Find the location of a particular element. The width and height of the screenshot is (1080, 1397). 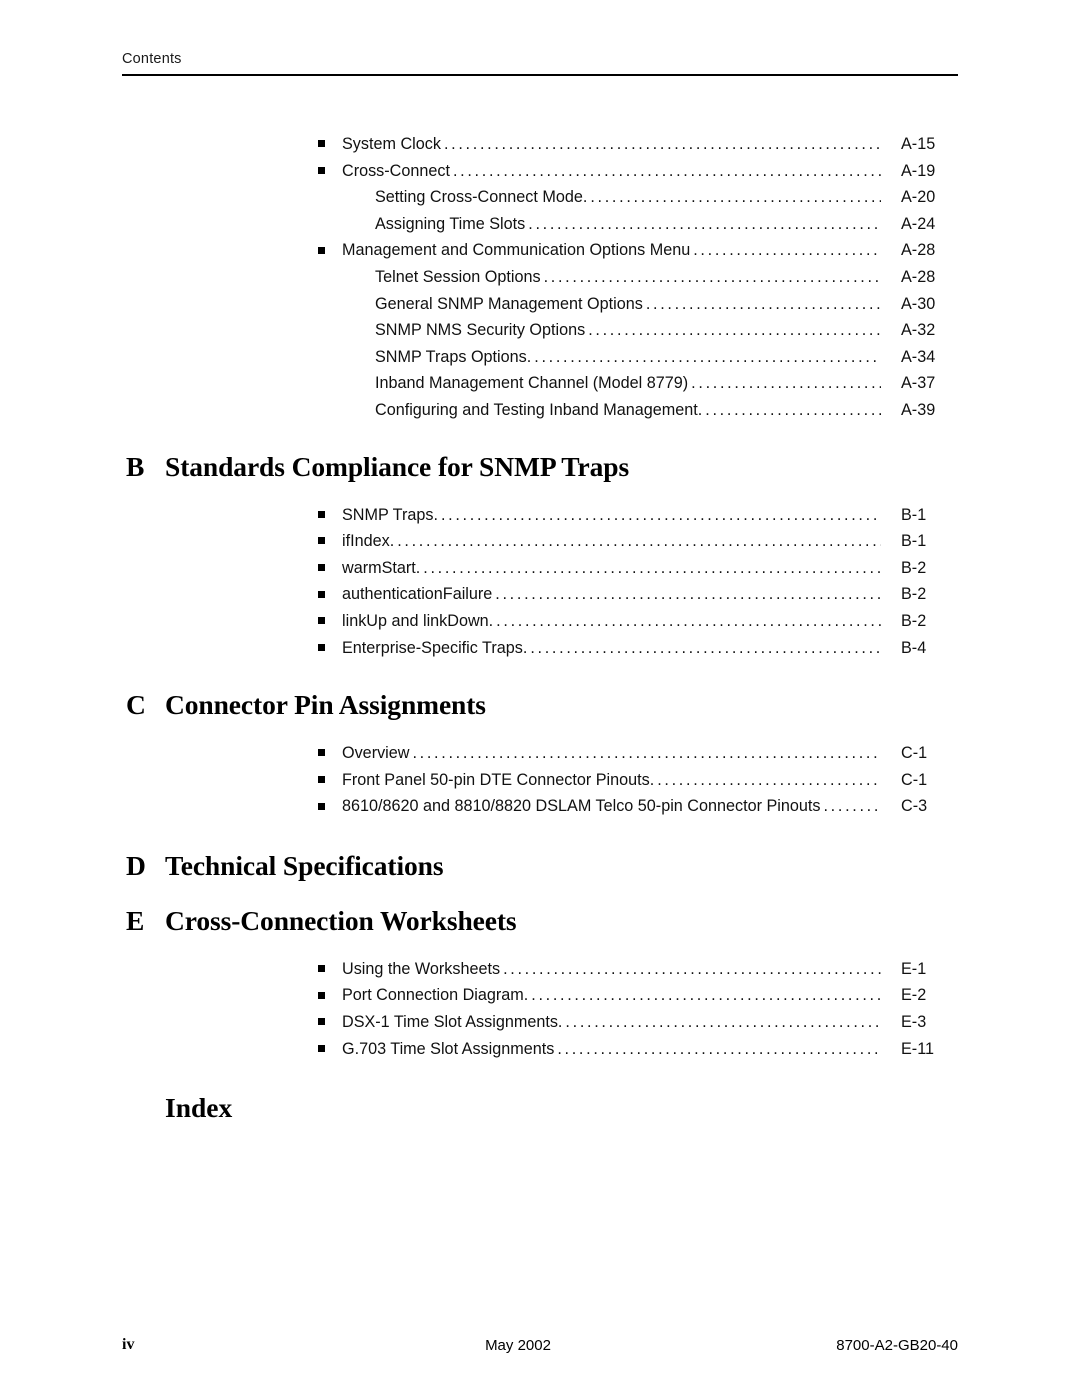

toc-page-number: E-3 is located at coordinates (914, 1022).